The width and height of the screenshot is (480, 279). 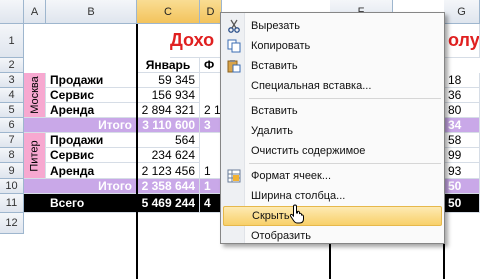 What do you see at coordinates (211, 110) in the screenshot?
I see `value-cell-partial: 2 1` at bounding box center [211, 110].